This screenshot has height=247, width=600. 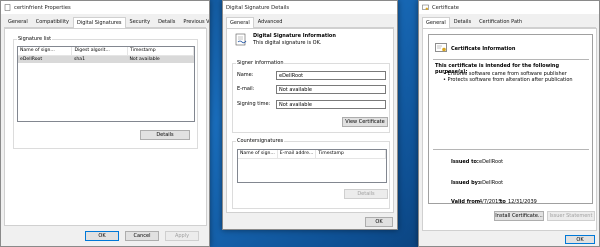 What do you see at coordinates (310, 7) in the screenshot?
I see `signature-details-titlebar: Digital Signature Details` at bounding box center [310, 7].